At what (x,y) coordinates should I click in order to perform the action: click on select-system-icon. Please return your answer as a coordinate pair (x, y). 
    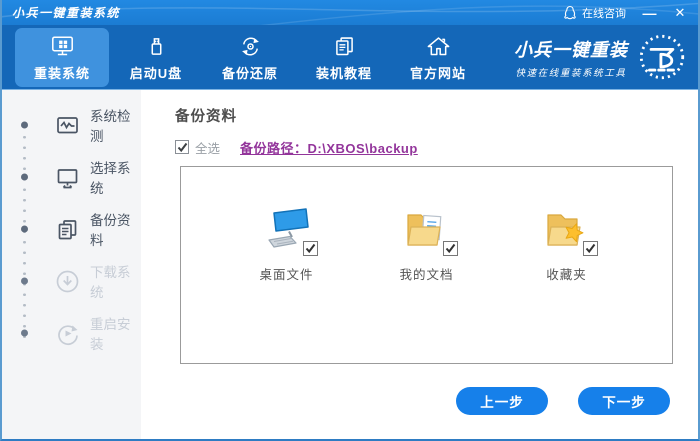
    Looking at the image, I should click on (67, 178).